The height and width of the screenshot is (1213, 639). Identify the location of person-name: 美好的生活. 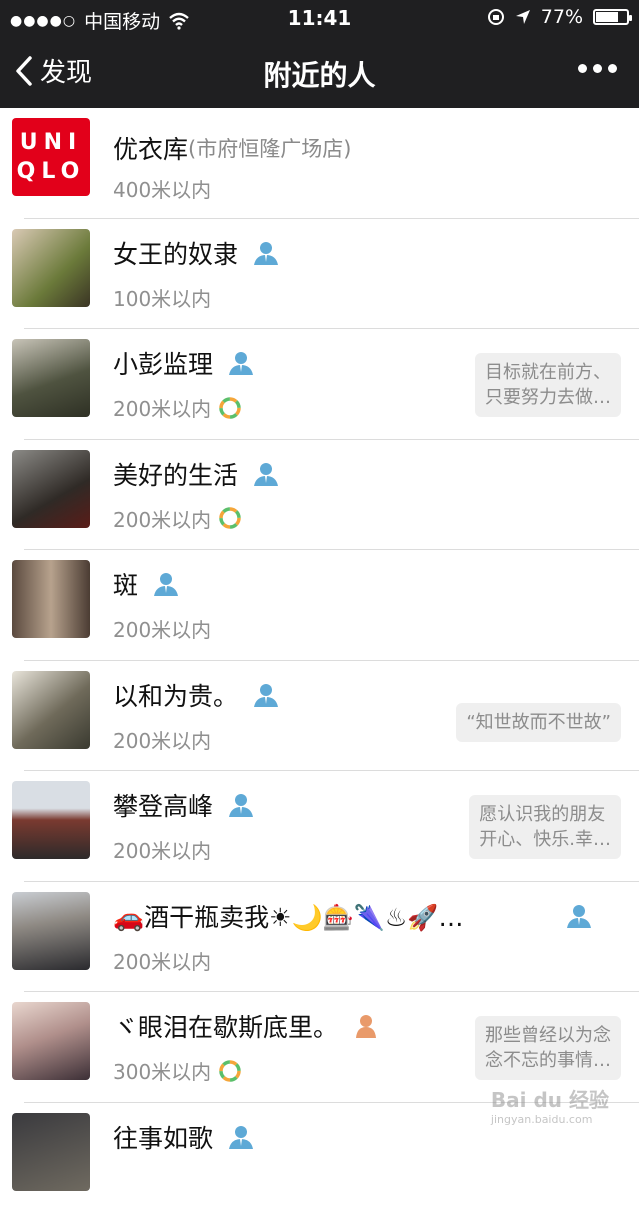
(175, 474).